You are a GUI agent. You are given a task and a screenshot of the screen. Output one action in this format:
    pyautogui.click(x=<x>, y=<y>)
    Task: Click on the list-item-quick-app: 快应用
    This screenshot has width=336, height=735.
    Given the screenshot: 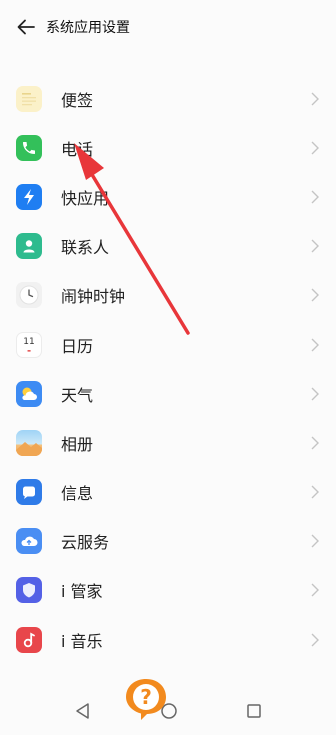 What is the action you would take?
    pyautogui.click(x=168, y=196)
    